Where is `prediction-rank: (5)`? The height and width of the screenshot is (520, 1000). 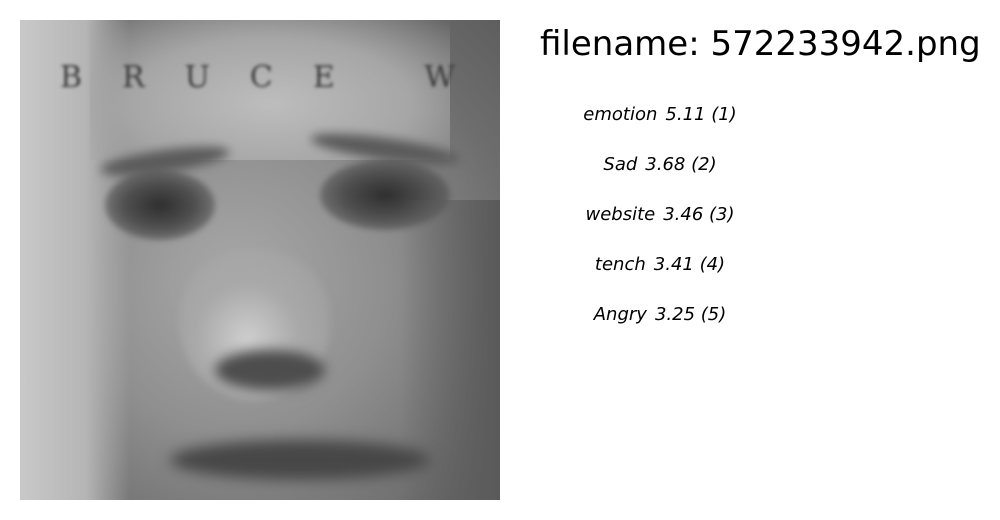
prediction-rank: (5) is located at coordinates (713, 314).